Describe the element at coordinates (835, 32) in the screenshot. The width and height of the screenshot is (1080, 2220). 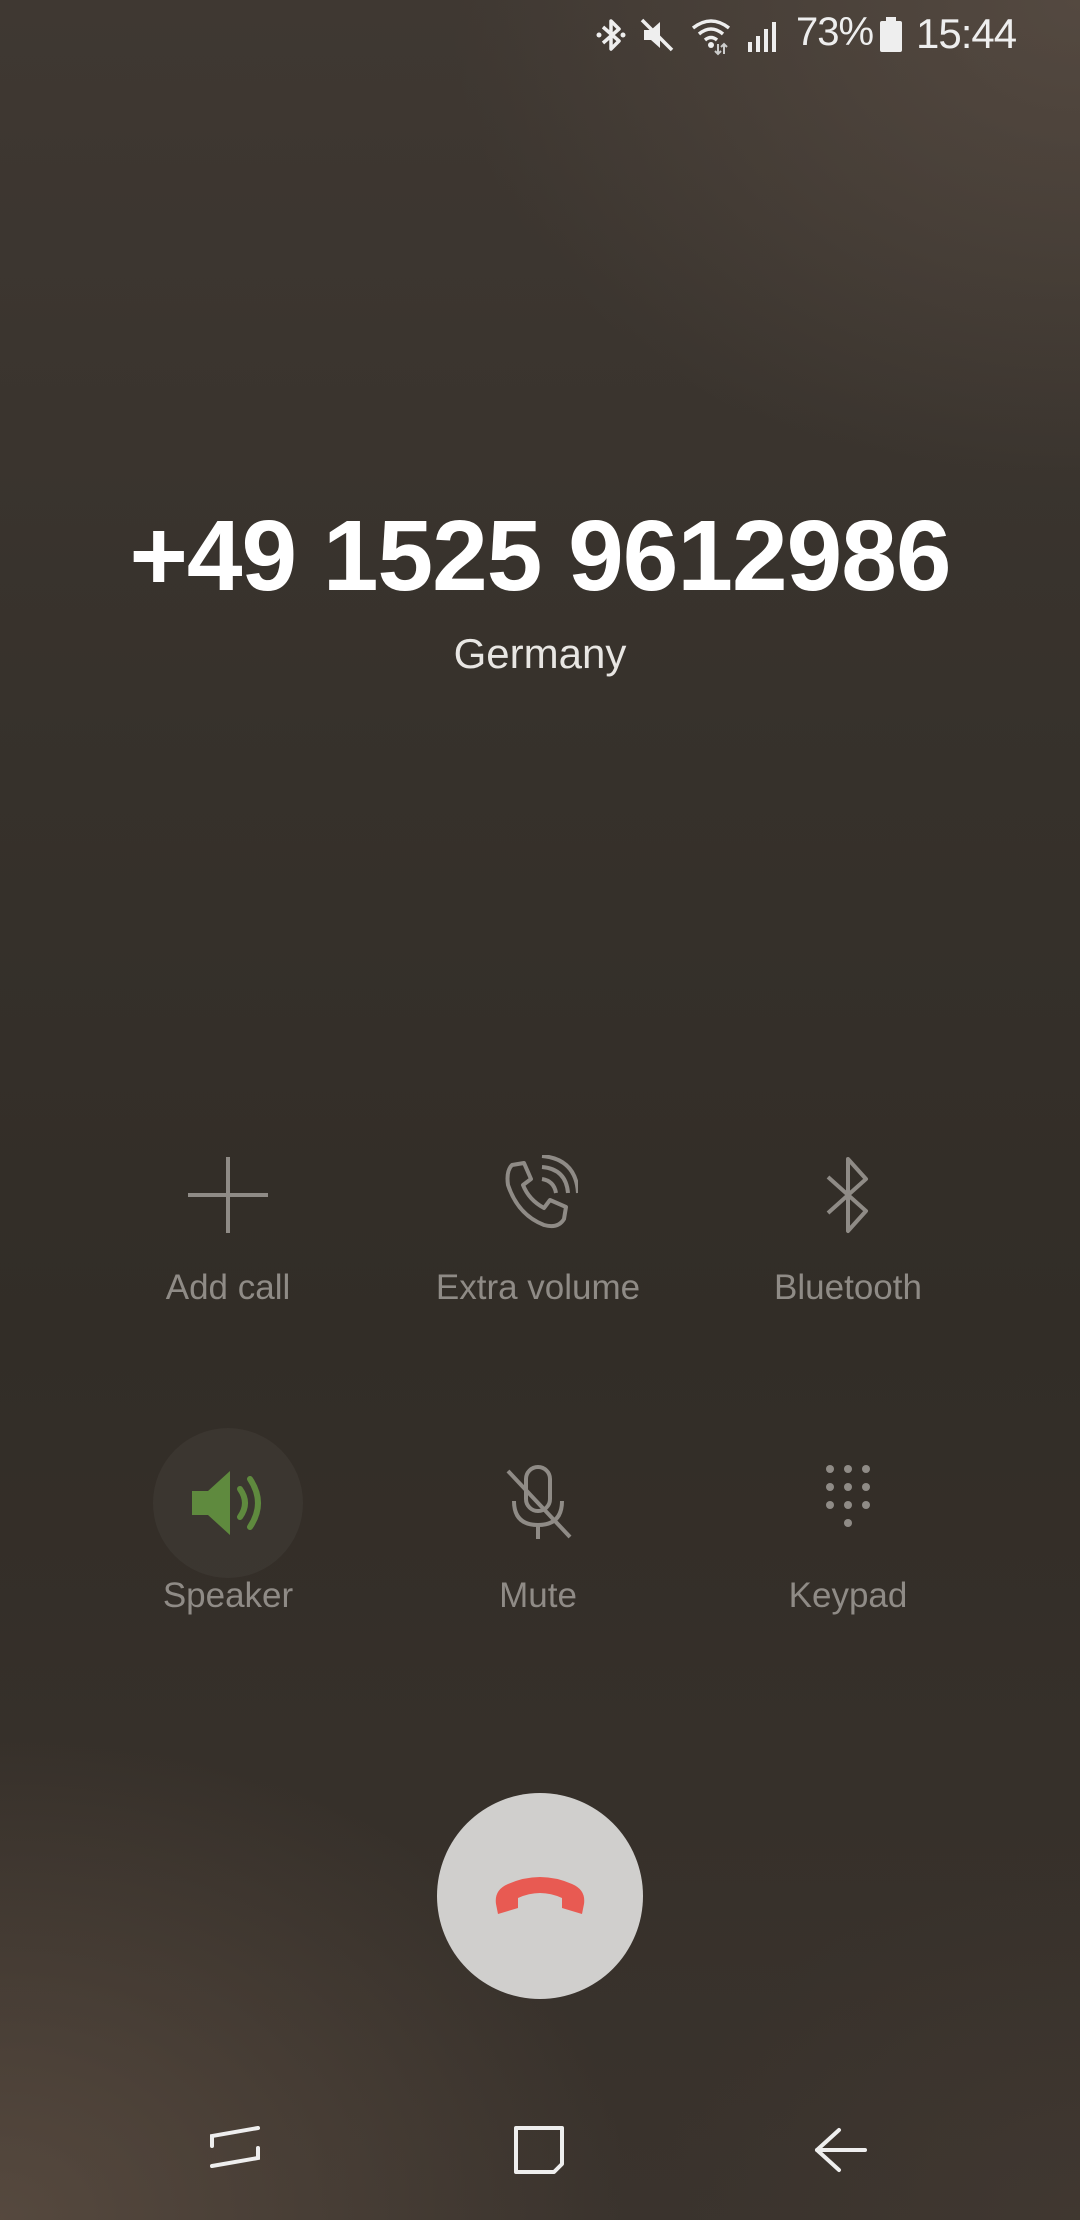
I see `battery-percent: 73%` at that location.